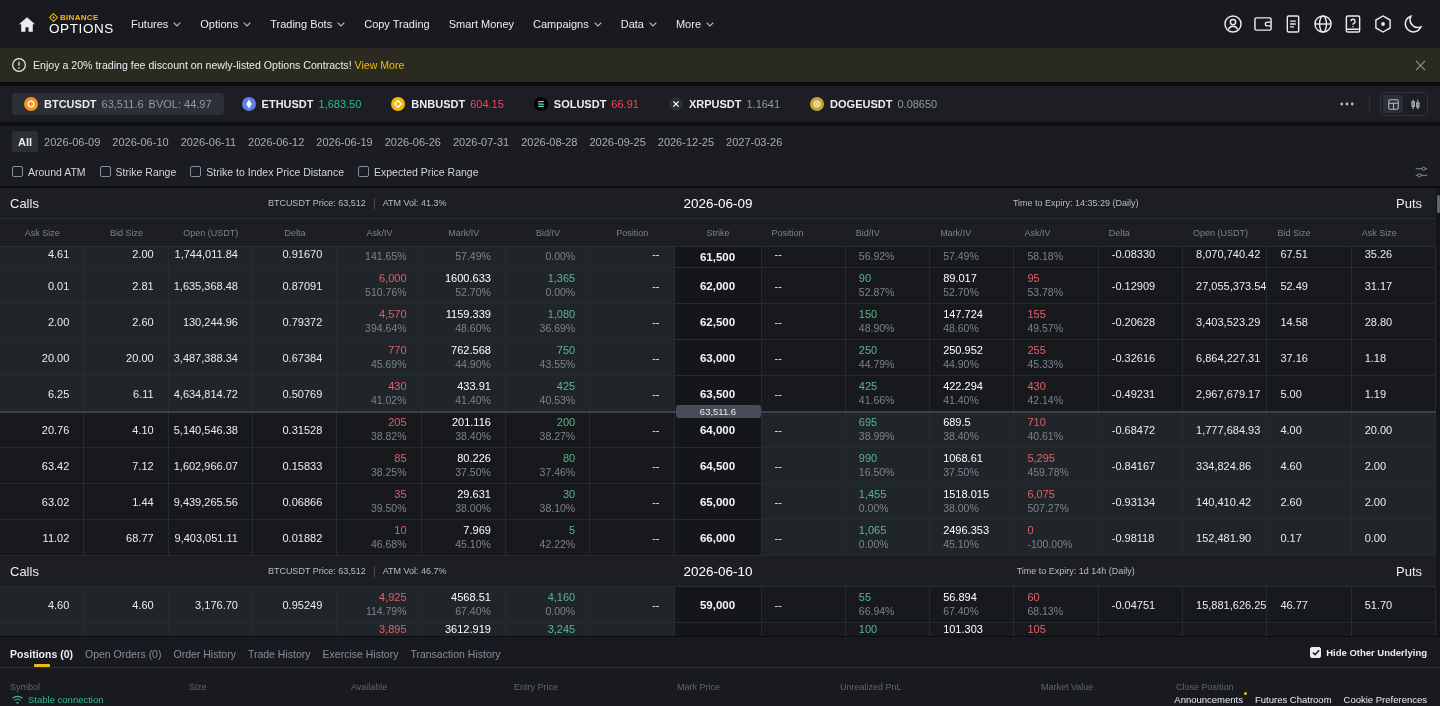 This screenshot has width=1440, height=706. I want to click on expiry-tab: 2026-09-25, so click(617, 141).